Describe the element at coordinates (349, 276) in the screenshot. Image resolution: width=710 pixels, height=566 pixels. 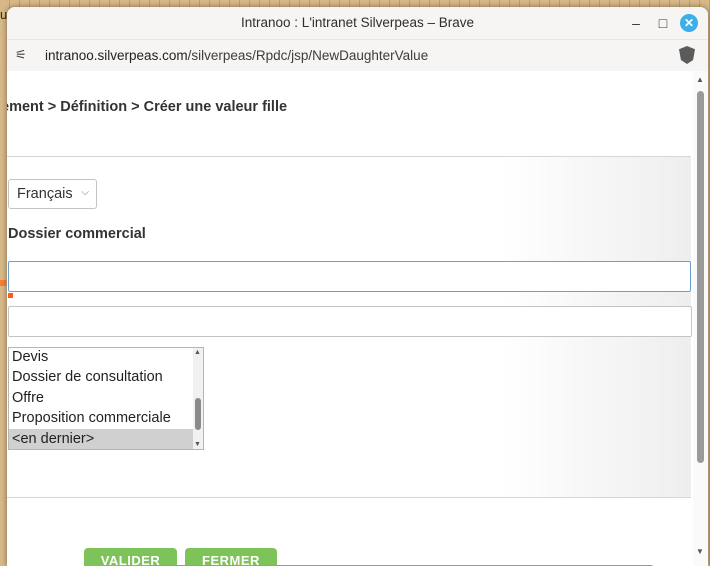
I see `name-input` at that location.